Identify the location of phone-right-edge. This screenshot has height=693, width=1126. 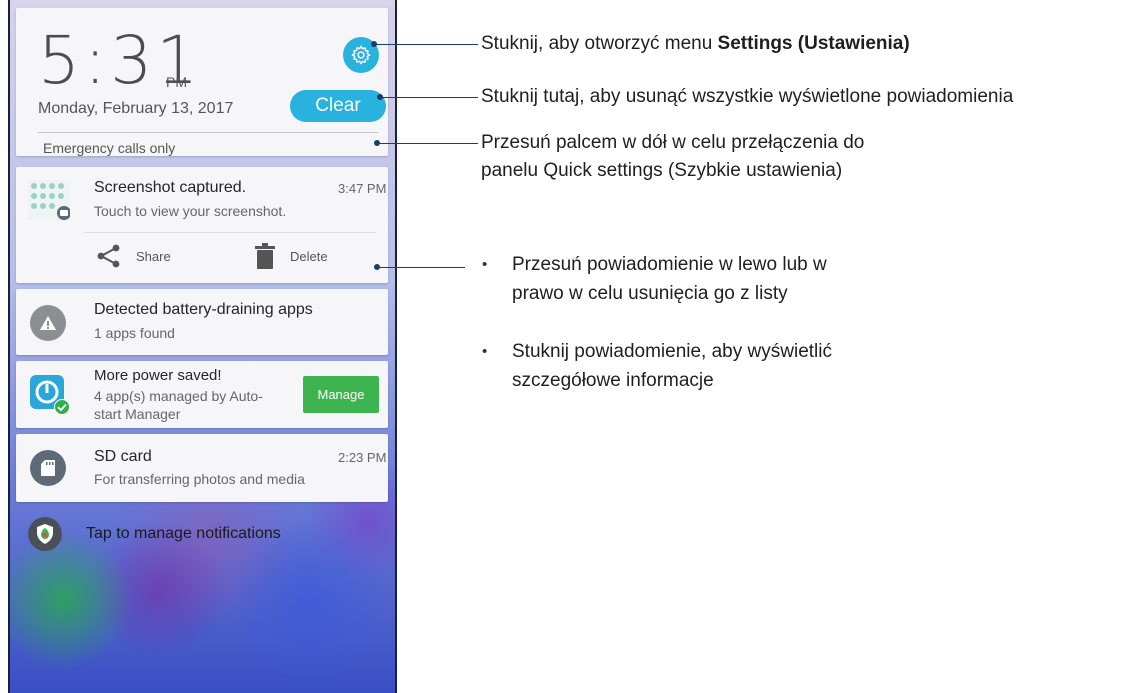
(396, 346).